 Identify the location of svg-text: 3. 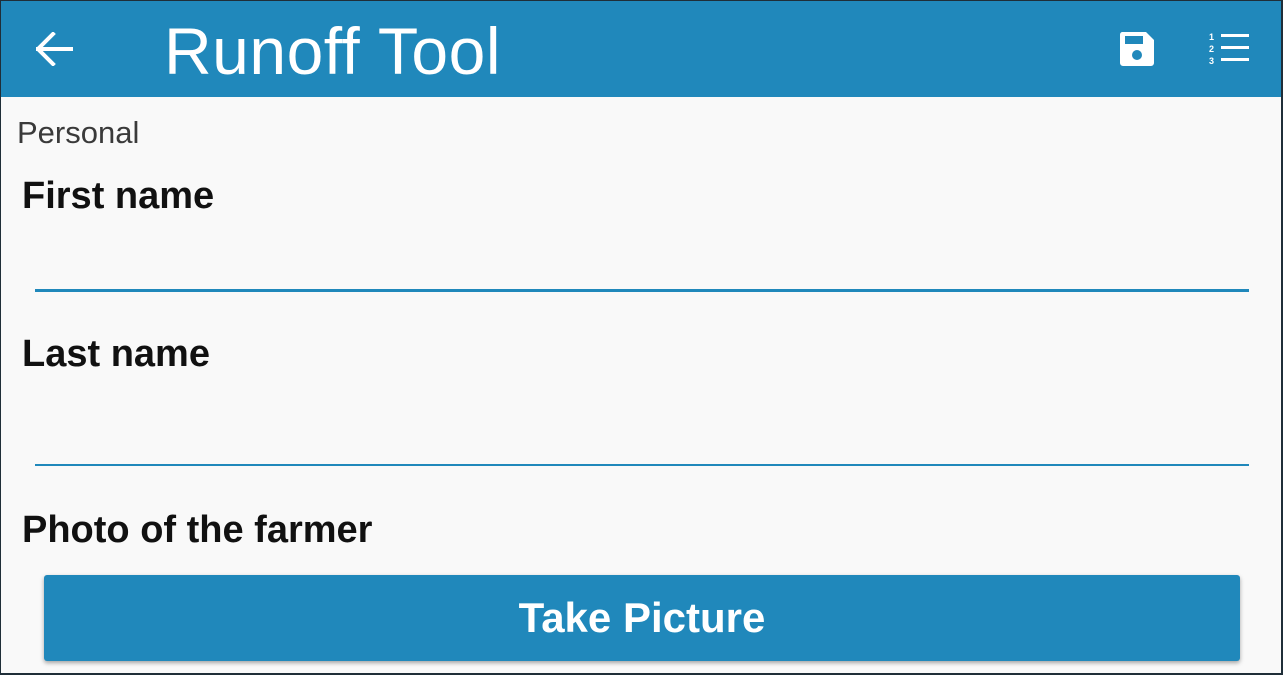
(1211, 61).